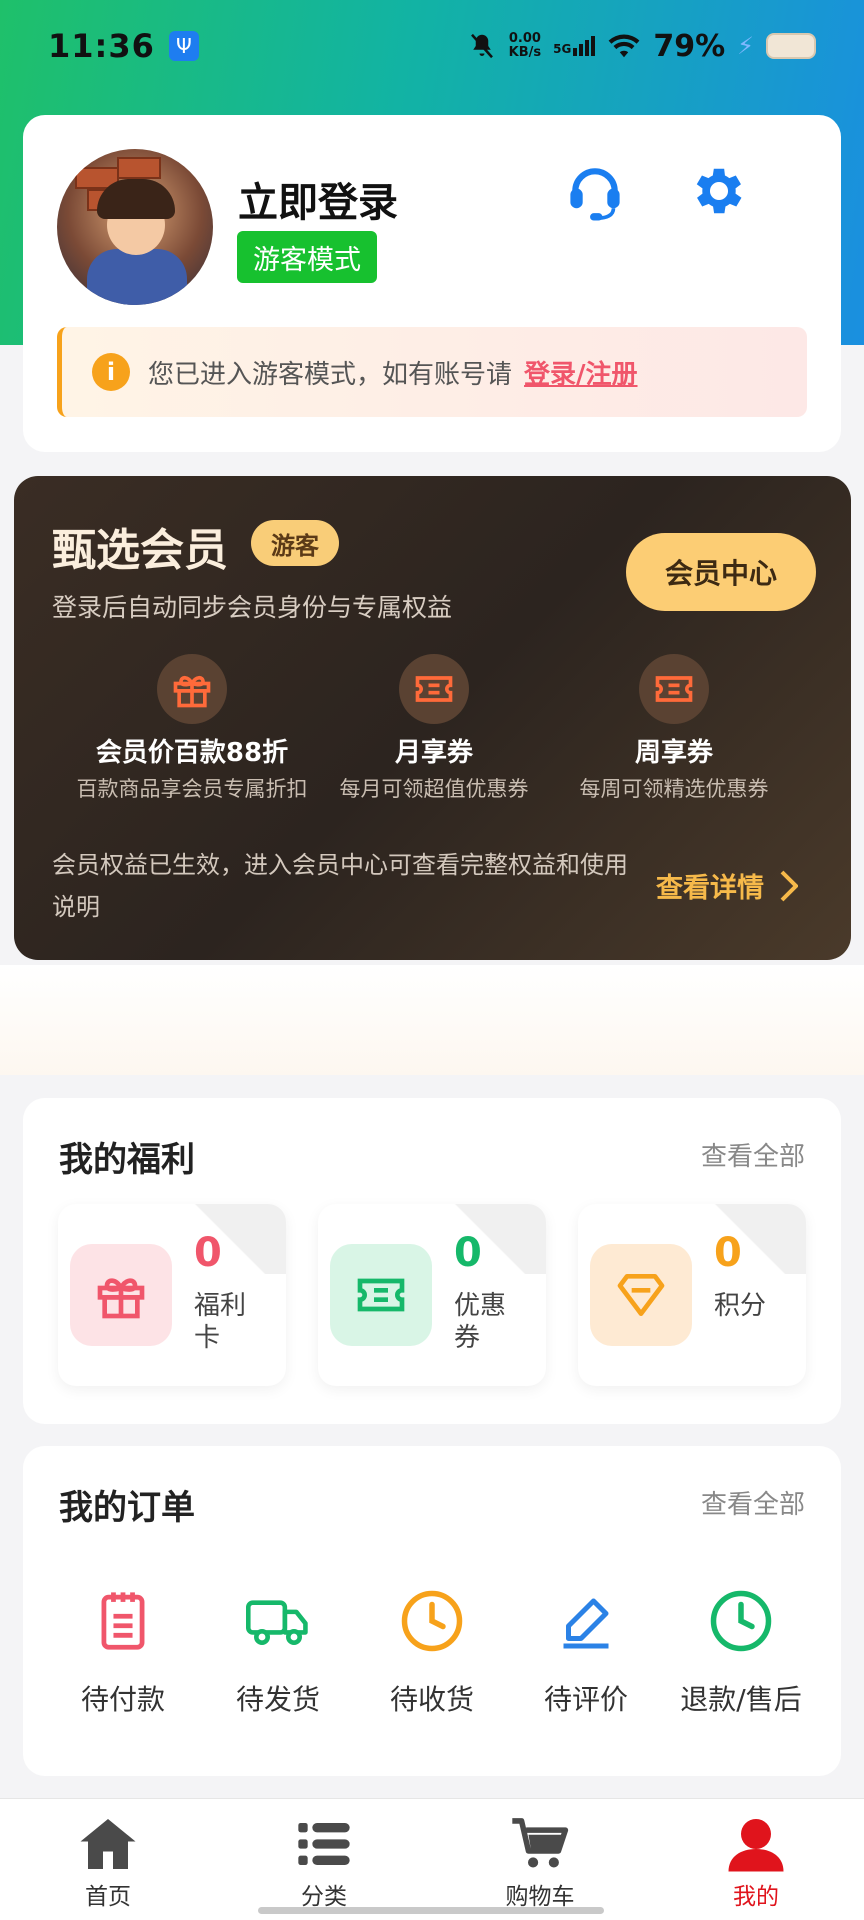 This screenshot has height=1920, width=864. Describe the element at coordinates (753, 1502) in the screenshot. I see `orders-view-all: 查看全部` at that location.